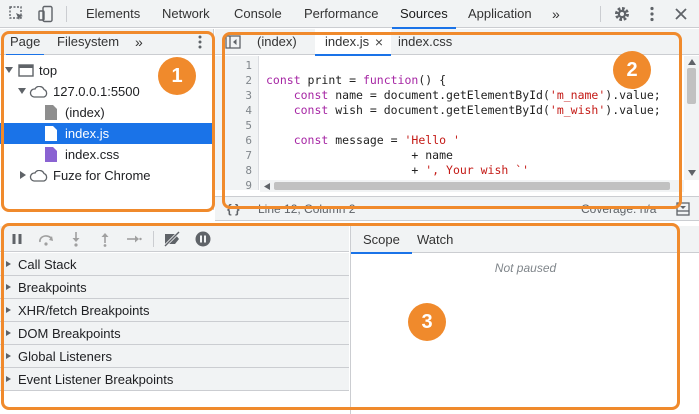  What do you see at coordinates (622, 14) in the screenshot?
I see `settings-gear-icon` at bounding box center [622, 14].